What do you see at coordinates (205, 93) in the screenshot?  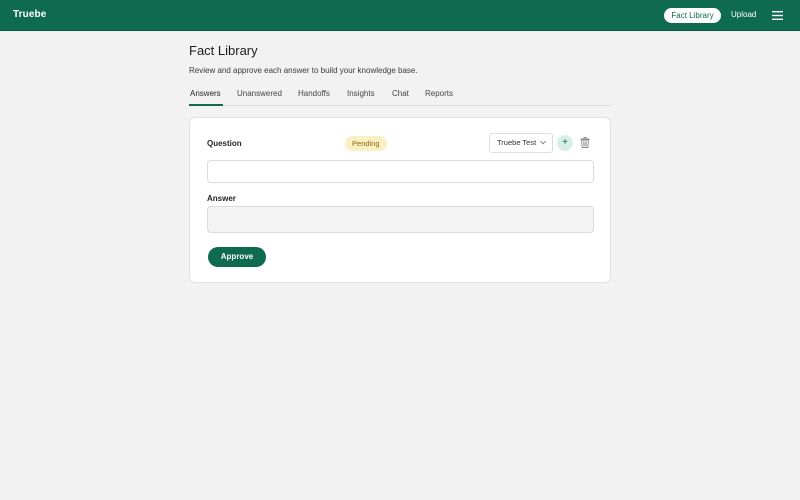 I see `tab-answers: Answers` at bounding box center [205, 93].